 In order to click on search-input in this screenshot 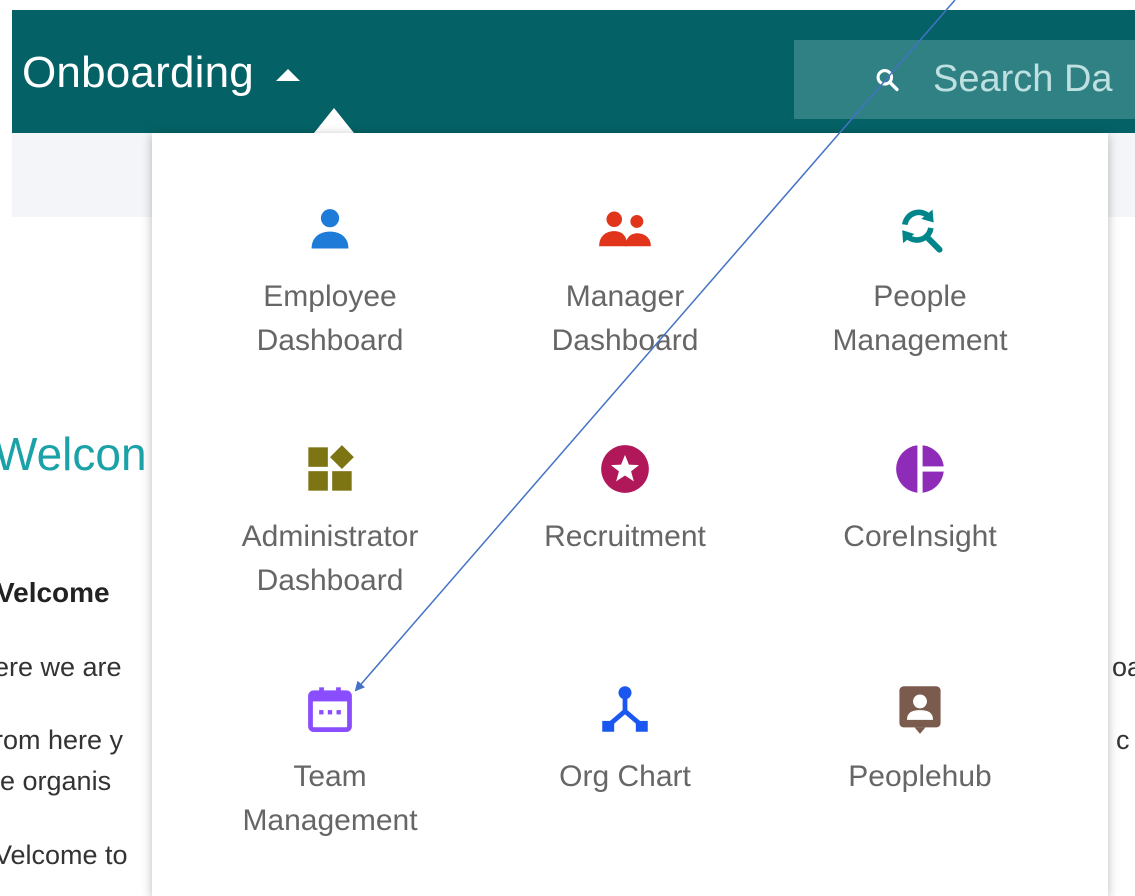, I will do `click(1033, 79)`.